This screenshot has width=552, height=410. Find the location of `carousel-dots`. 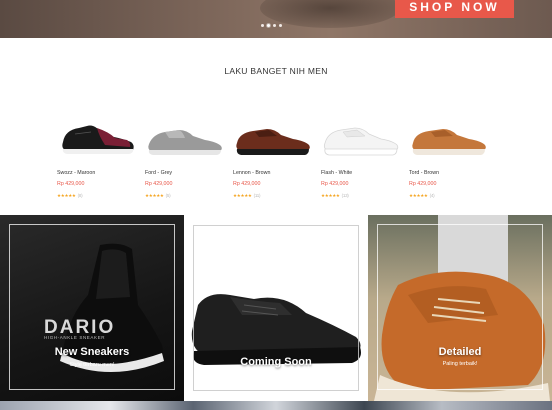

carousel-dots is located at coordinates (271, 25).